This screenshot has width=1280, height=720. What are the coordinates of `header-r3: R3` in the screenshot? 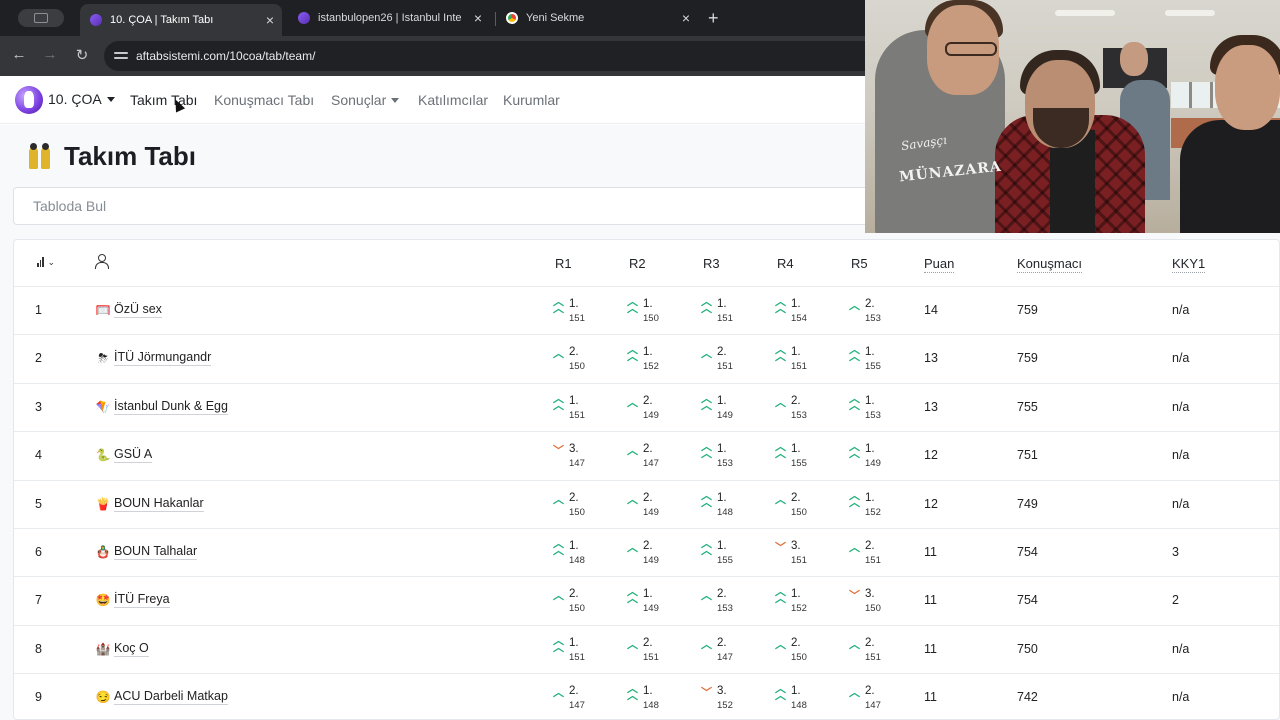 It's located at (711, 263).